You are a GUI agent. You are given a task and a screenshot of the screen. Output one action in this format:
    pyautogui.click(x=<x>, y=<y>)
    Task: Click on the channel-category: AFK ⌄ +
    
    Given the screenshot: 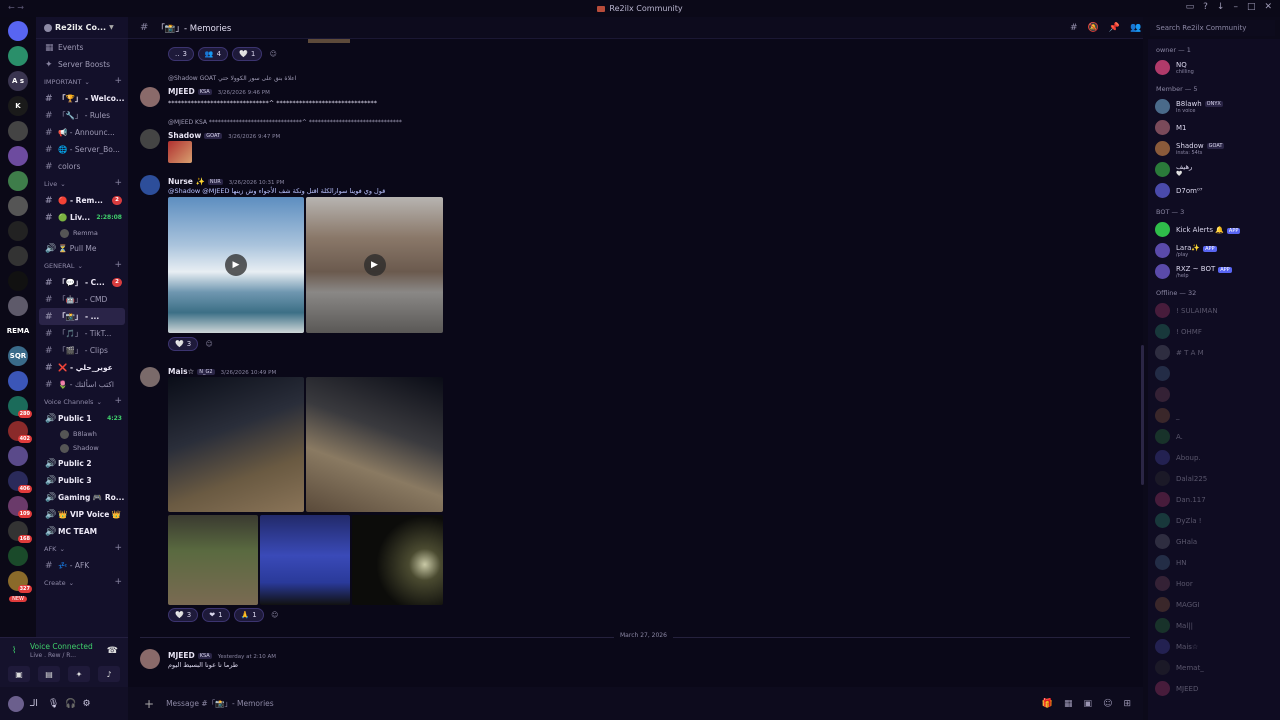 What is the action you would take?
    pyautogui.click(x=82, y=548)
    